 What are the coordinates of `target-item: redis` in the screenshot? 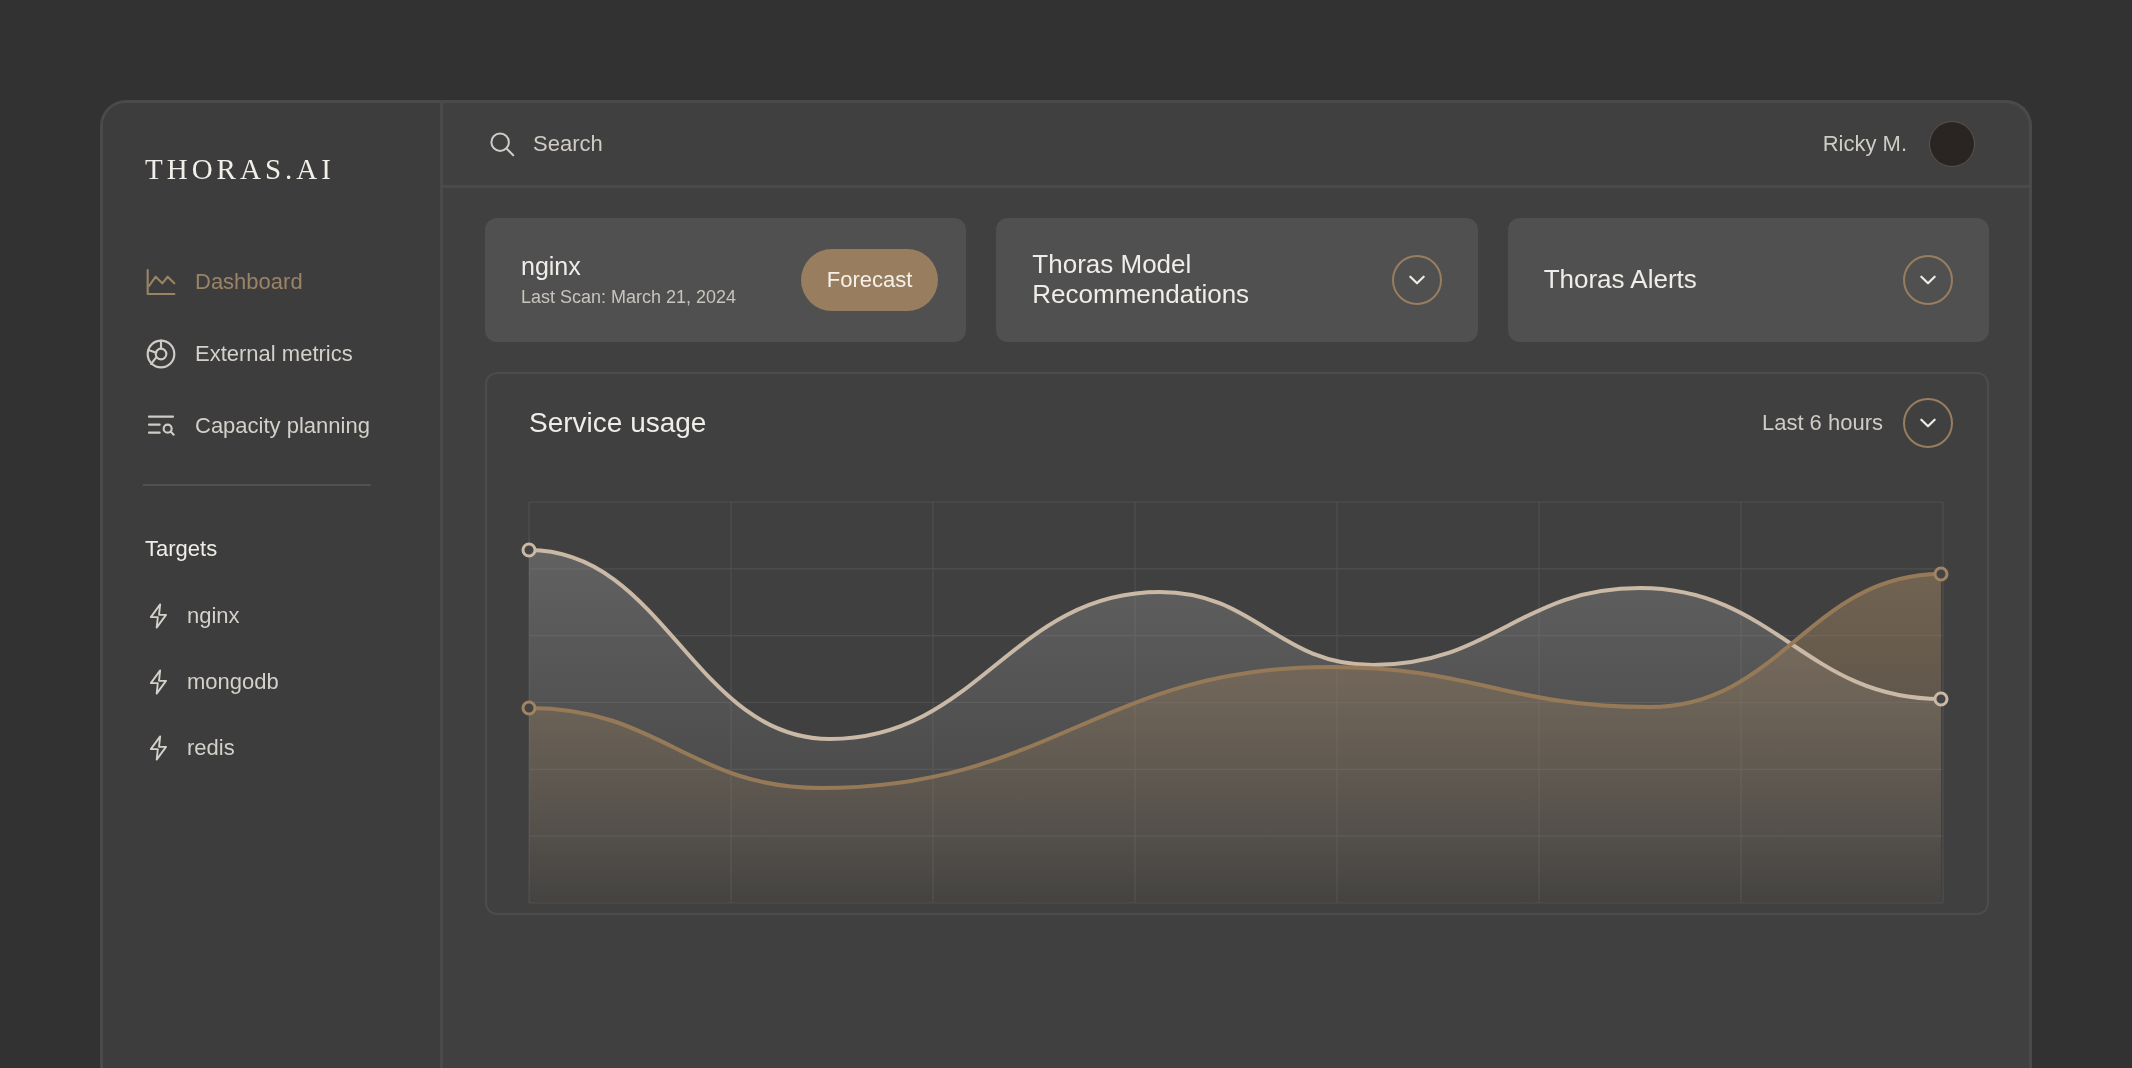 It's located at (190, 748).